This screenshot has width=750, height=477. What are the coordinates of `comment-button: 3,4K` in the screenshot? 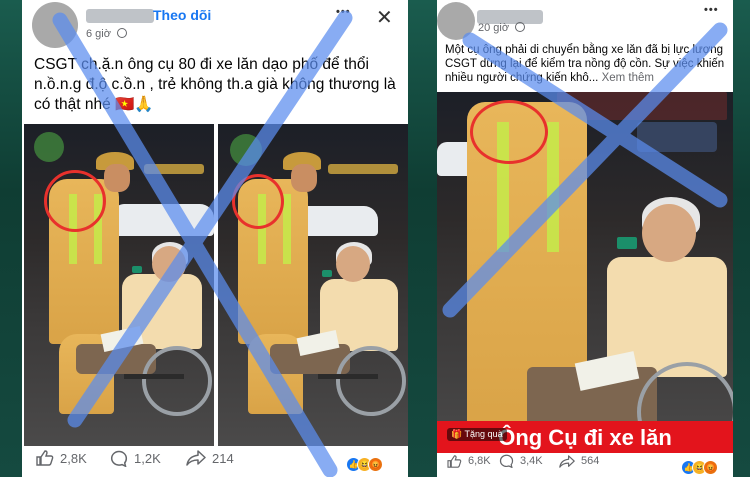 It's located at (521, 461).